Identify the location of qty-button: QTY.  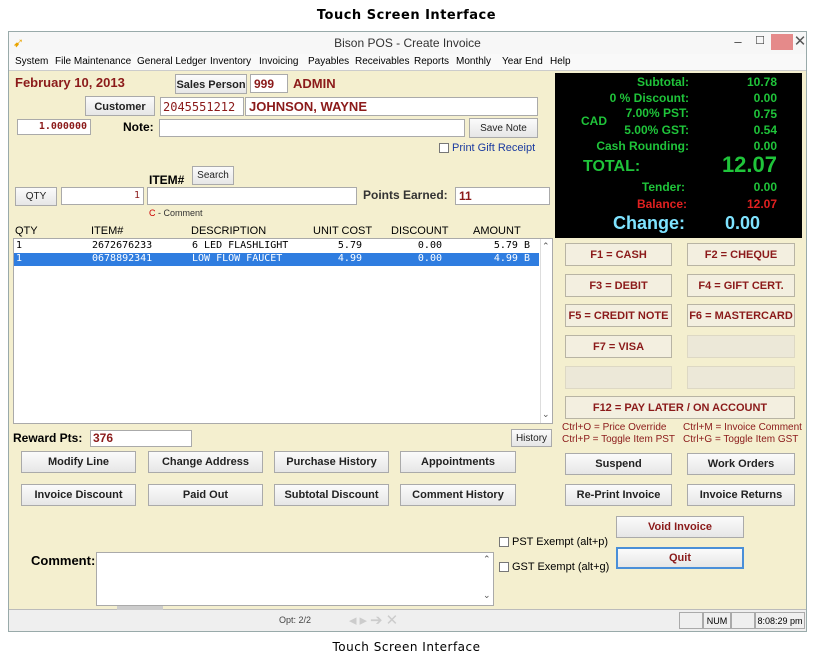
(36, 196).